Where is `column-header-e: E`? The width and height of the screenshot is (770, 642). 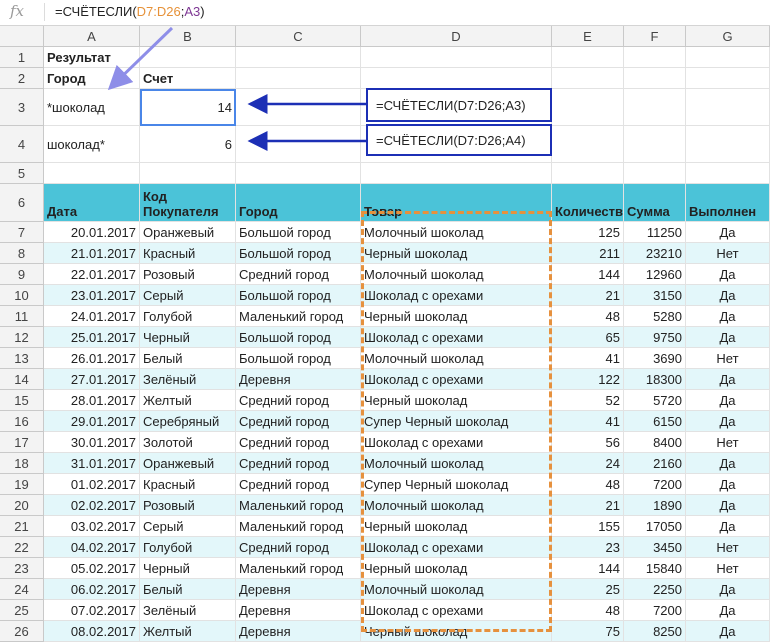 column-header-e: E is located at coordinates (588, 36).